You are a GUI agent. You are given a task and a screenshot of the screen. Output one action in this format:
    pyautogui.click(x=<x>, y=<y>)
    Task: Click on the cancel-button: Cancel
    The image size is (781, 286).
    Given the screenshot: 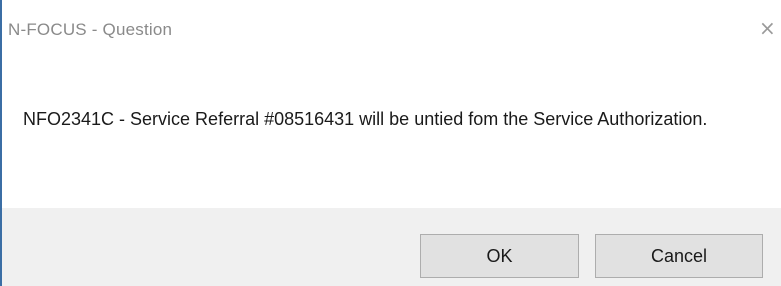 What is the action you would take?
    pyautogui.click(x=679, y=256)
    